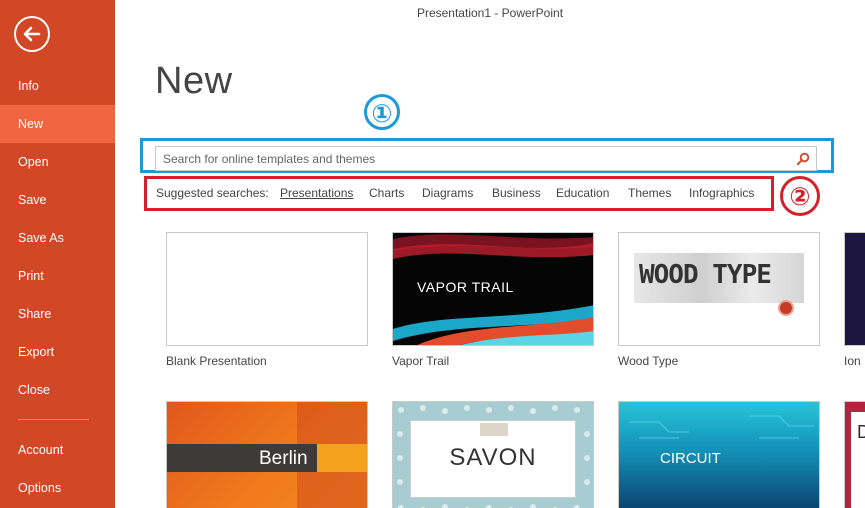 The height and width of the screenshot is (508, 865). I want to click on window-title-bar: Presentation1 - PowerPoint, so click(432, 13).